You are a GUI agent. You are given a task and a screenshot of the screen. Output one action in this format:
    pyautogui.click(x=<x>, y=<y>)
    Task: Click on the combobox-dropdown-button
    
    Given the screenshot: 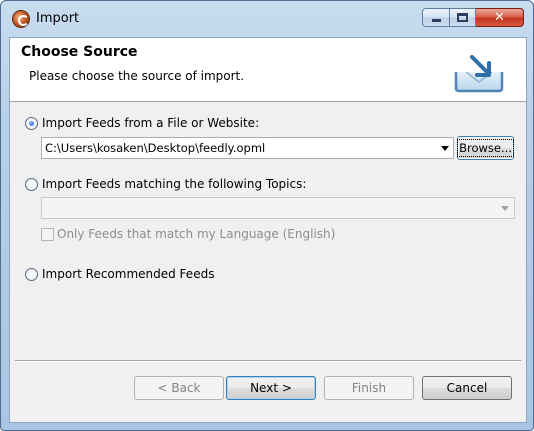 What is the action you would take?
    pyautogui.click(x=445, y=148)
    